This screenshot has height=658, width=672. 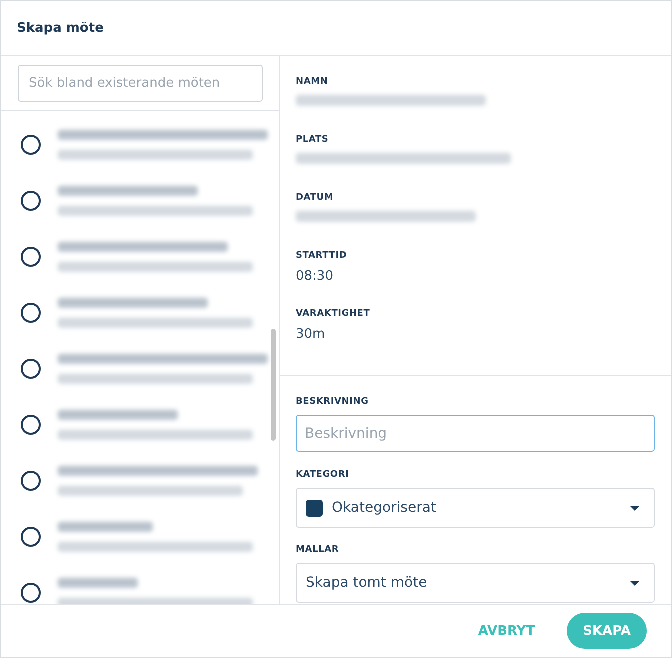 What do you see at coordinates (475, 583) in the screenshot?
I see `template-dropdown: Skapa tomt möte` at bounding box center [475, 583].